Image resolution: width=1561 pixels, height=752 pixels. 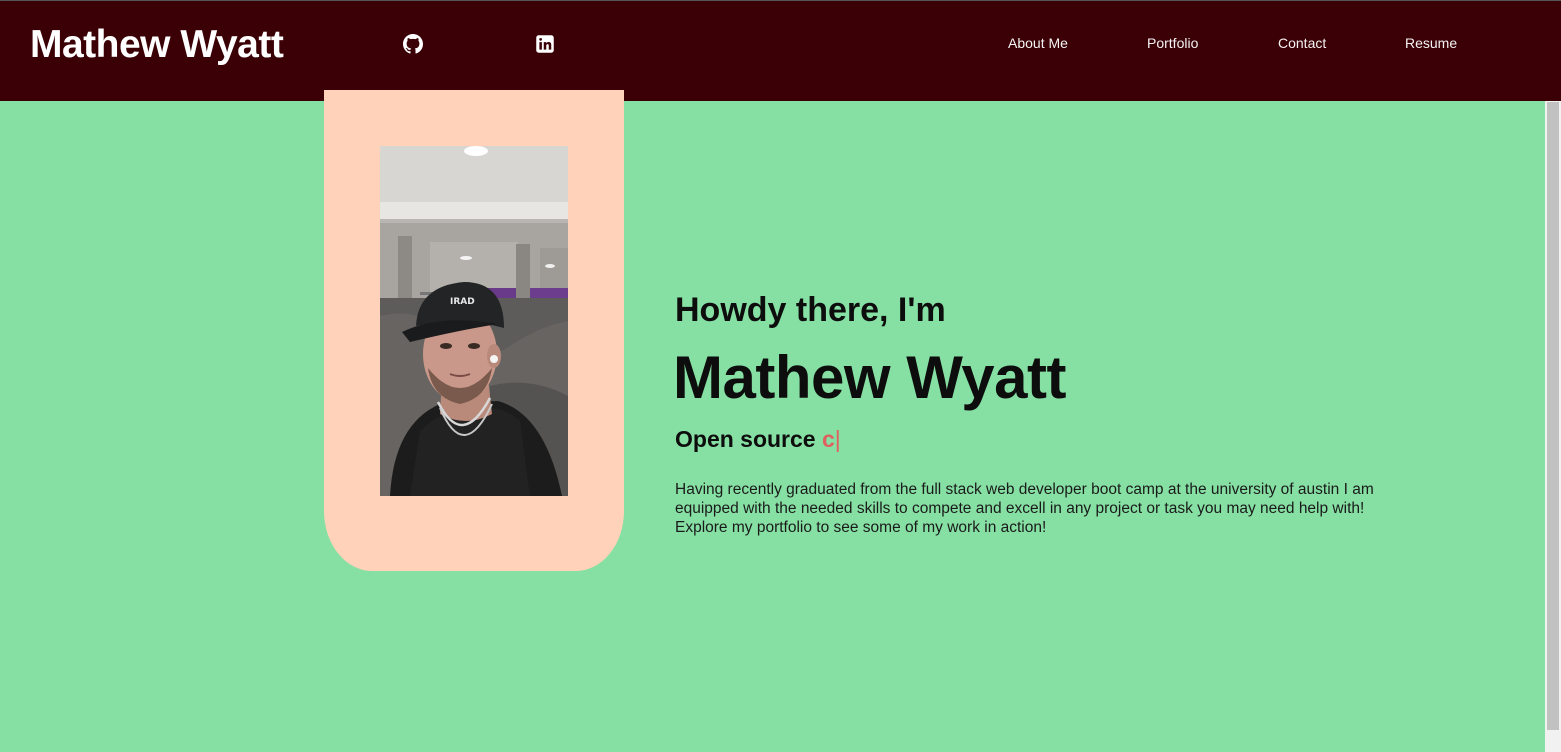 I want to click on linkedin-icon, so click(x=545, y=44).